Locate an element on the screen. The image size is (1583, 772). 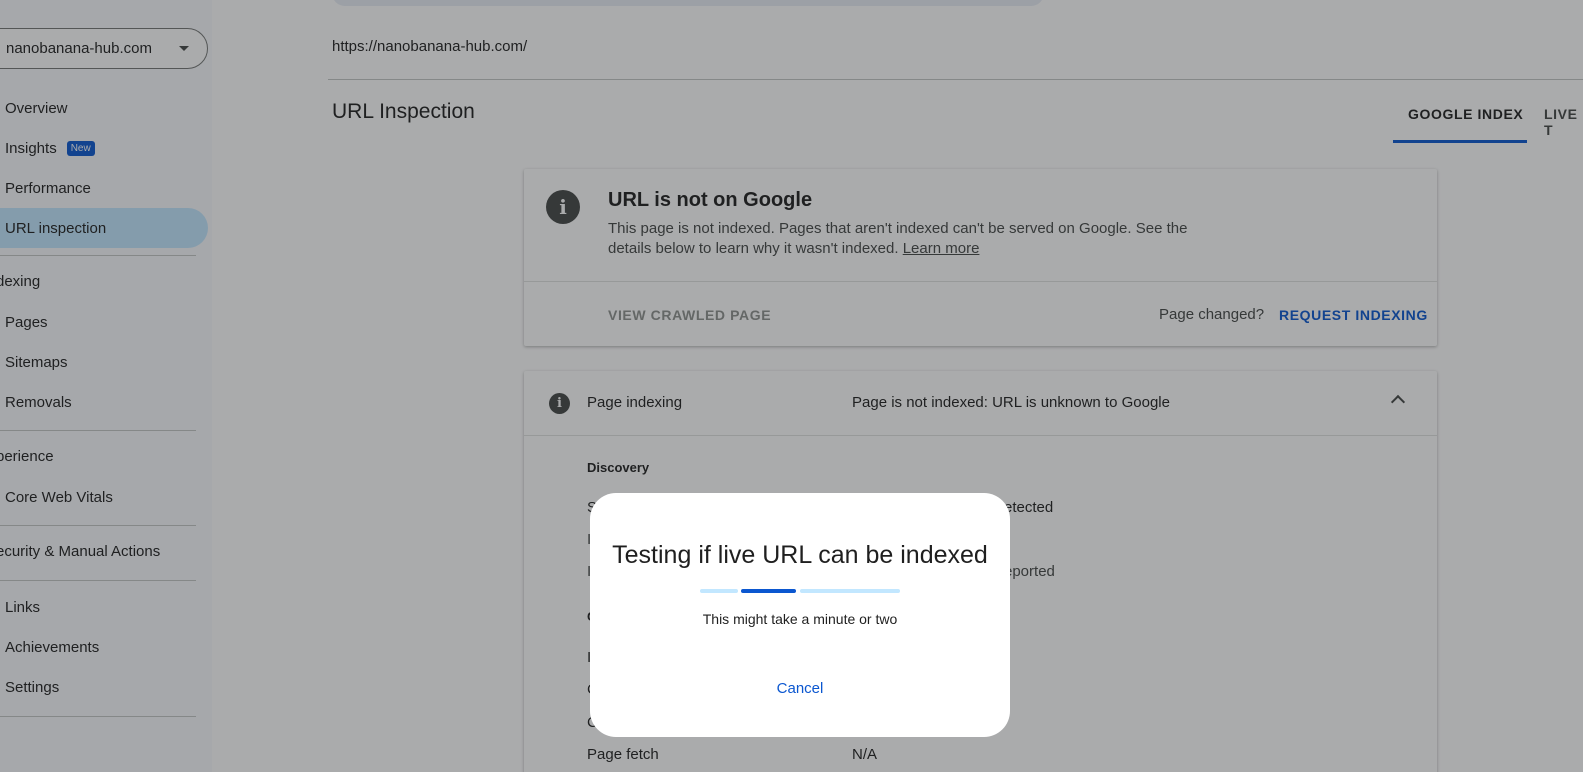
cancel-button: Cancel is located at coordinates (800, 688).